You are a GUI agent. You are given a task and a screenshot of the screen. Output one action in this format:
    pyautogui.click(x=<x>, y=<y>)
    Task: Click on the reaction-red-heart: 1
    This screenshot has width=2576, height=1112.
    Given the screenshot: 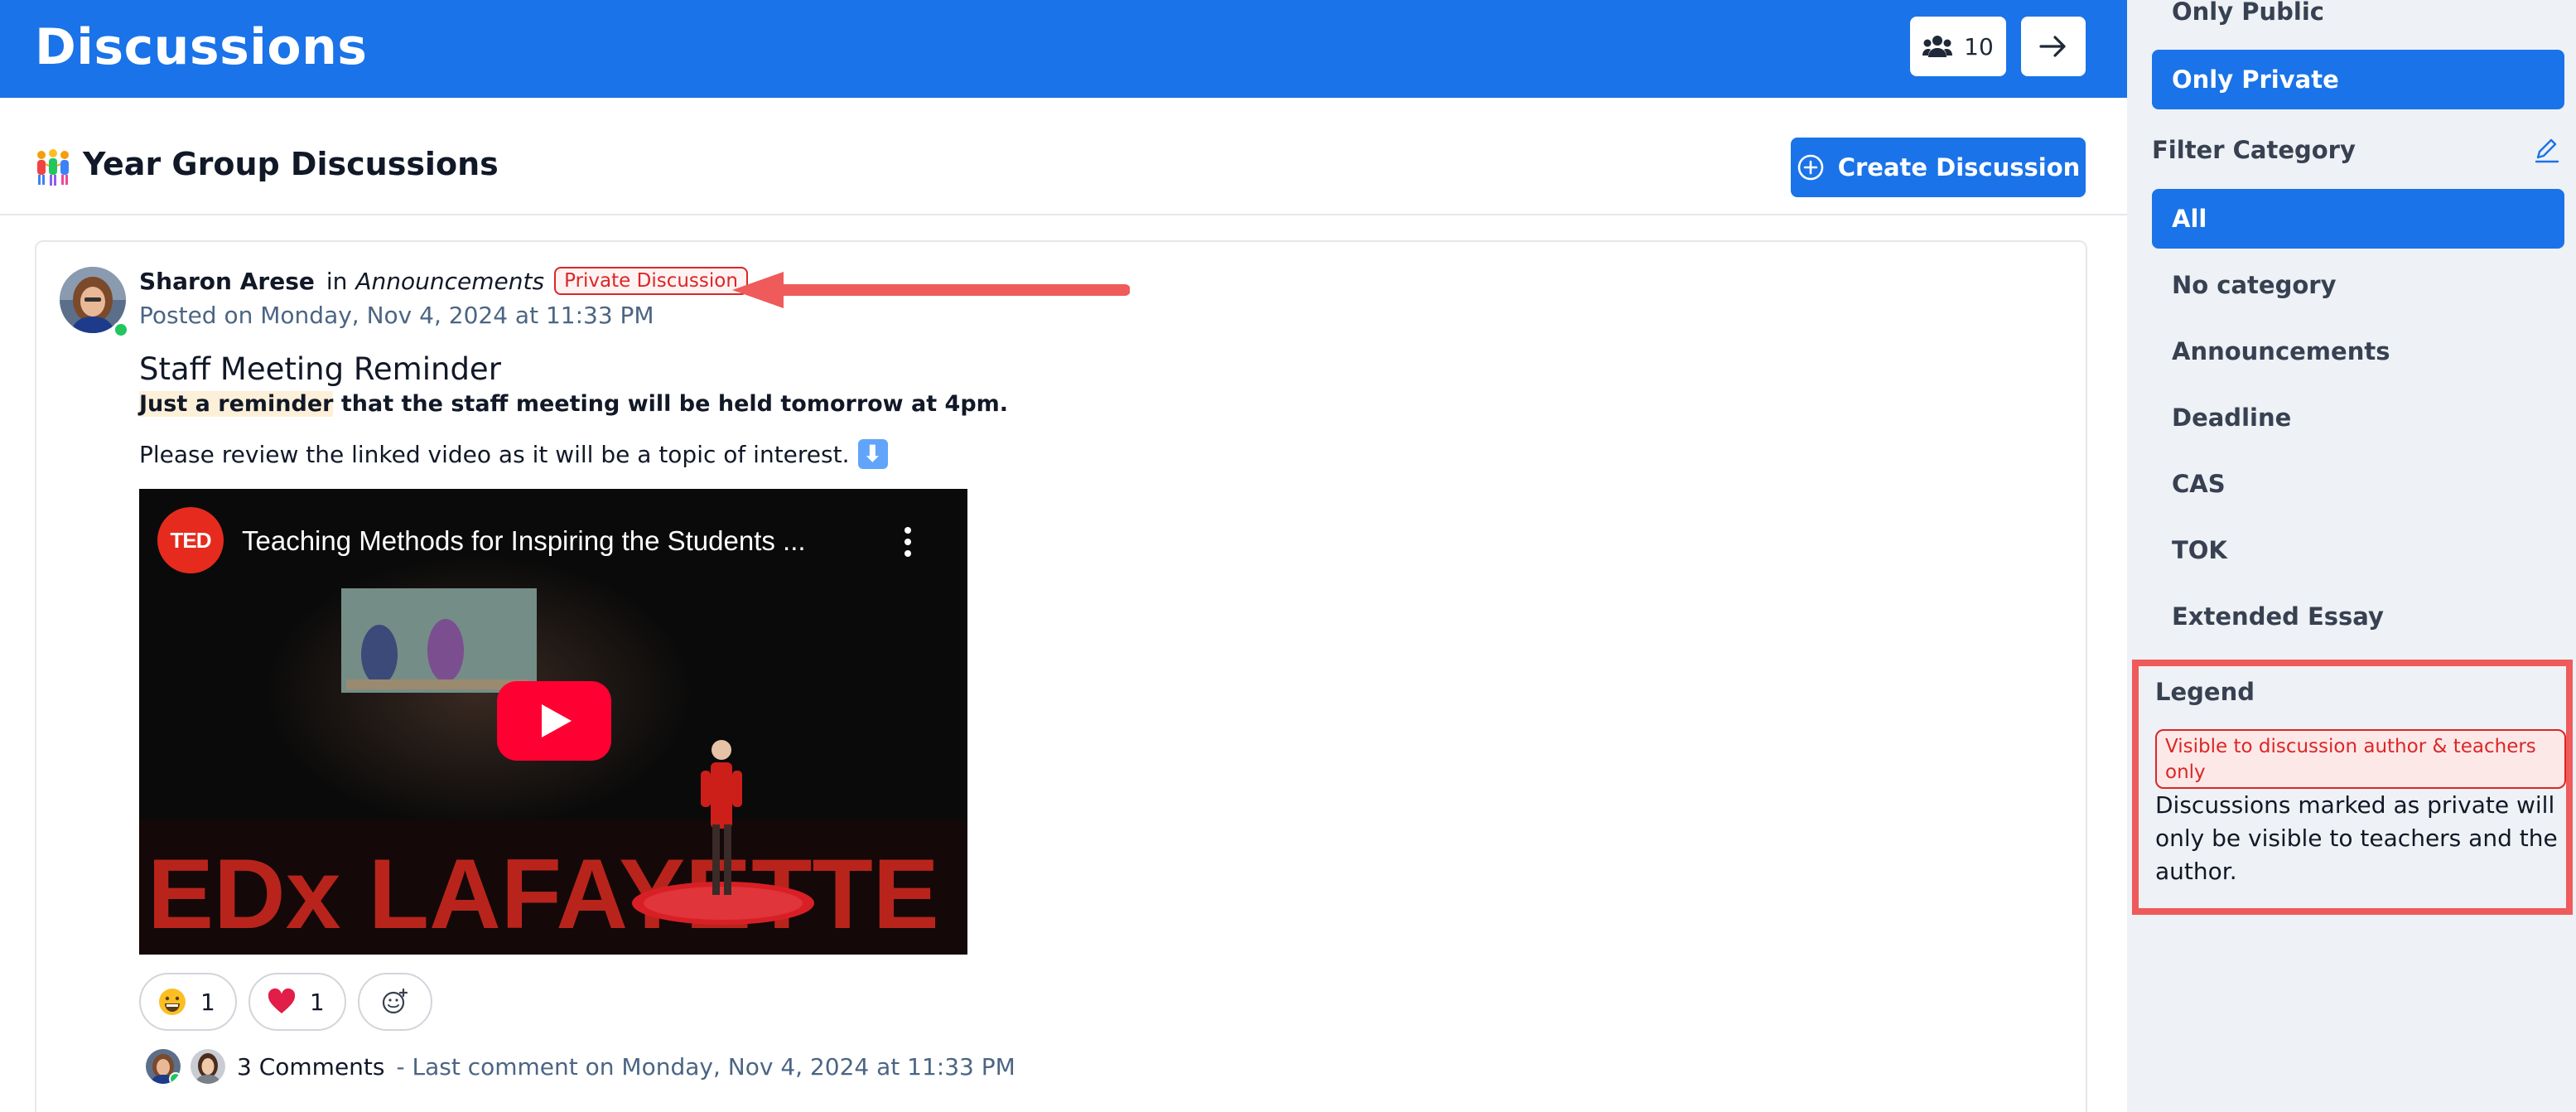 What is the action you would take?
    pyautogui.click(x=297, y=1002)
    